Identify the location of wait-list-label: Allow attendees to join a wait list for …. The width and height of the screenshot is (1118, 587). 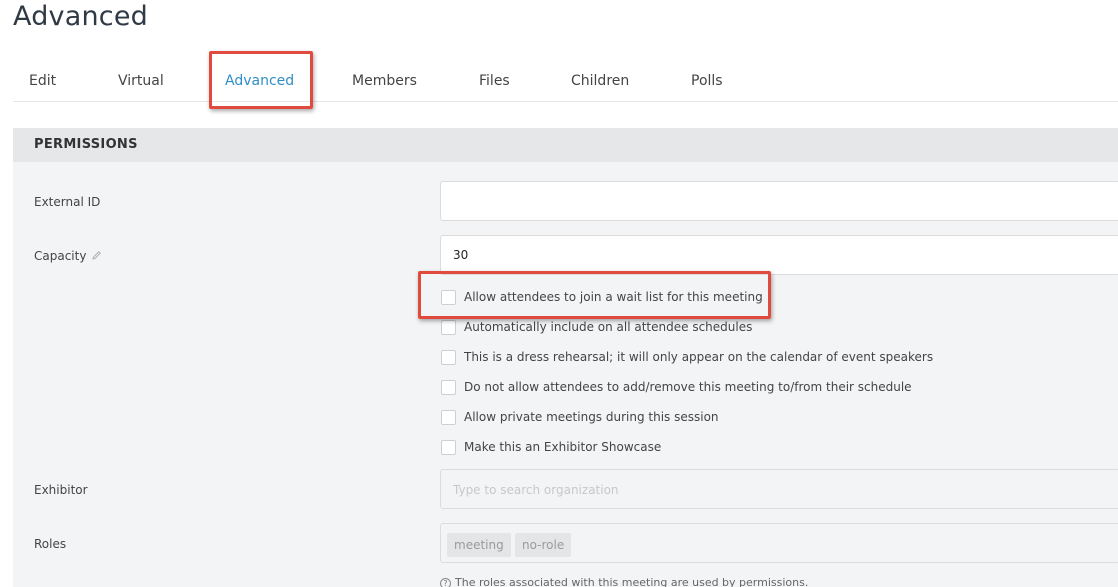
(613, 297).